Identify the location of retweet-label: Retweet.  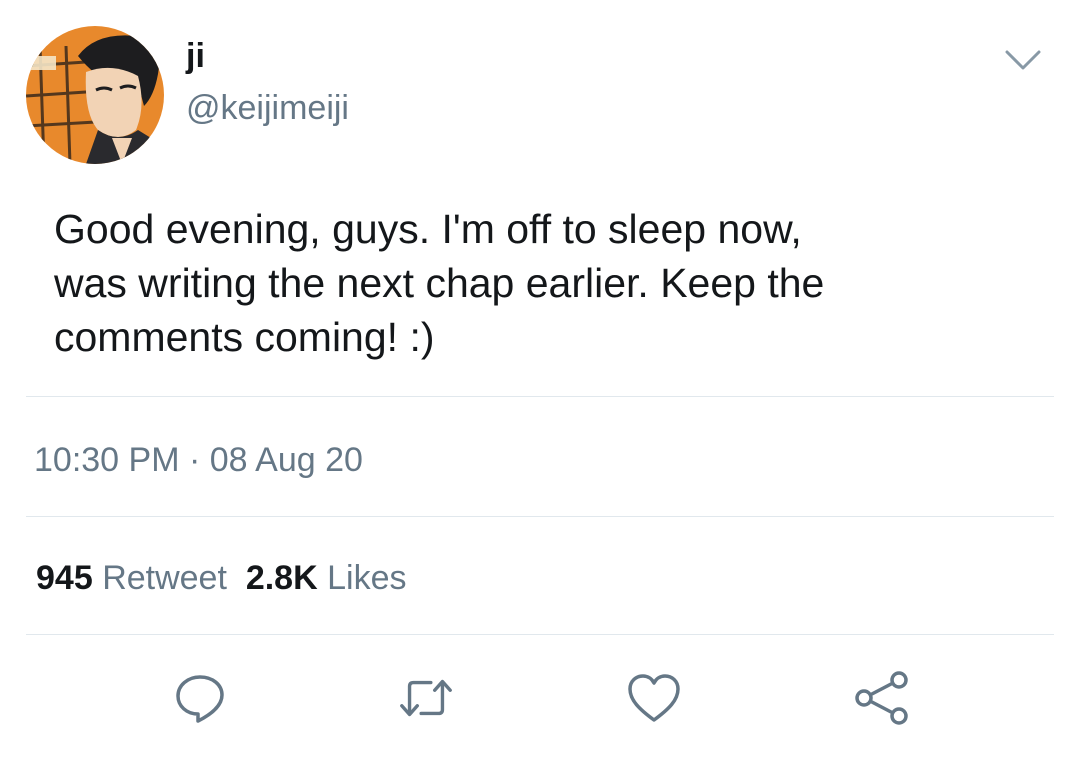
(164, 578).